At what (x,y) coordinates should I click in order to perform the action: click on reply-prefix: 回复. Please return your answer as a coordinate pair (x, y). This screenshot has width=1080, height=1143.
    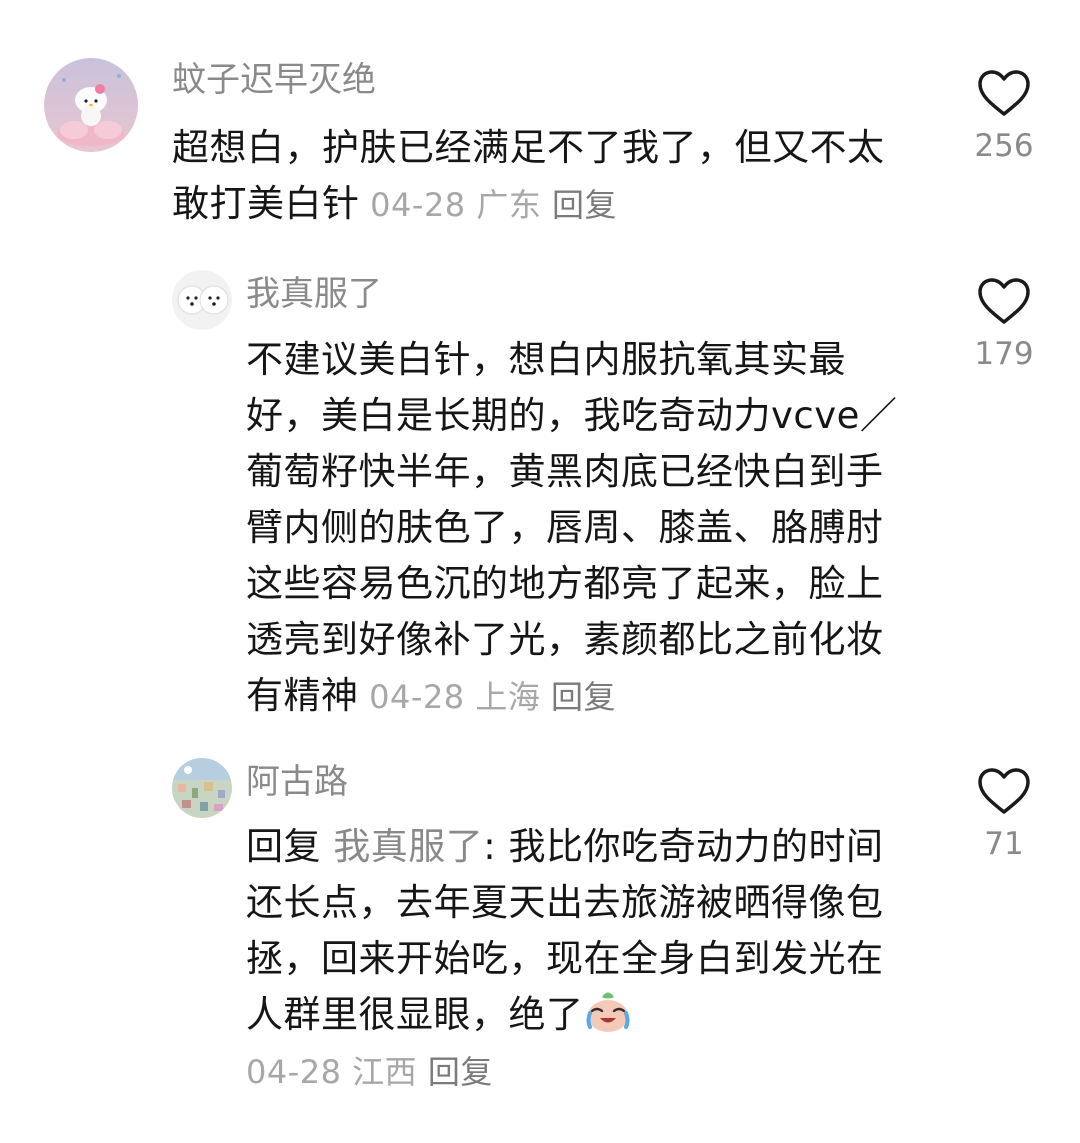
    Looking at the image, I should click on (283, 846).